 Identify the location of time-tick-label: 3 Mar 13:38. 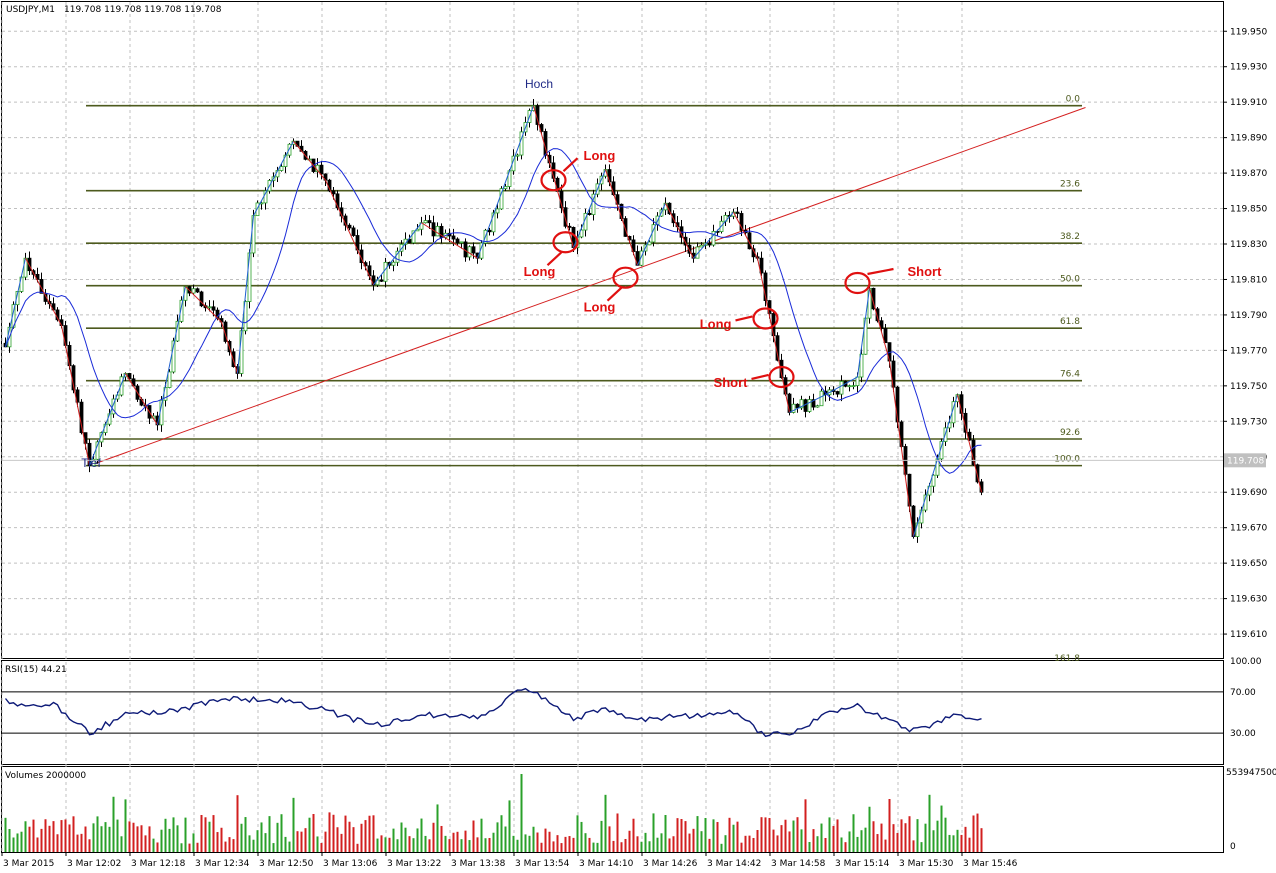
(478, 864).